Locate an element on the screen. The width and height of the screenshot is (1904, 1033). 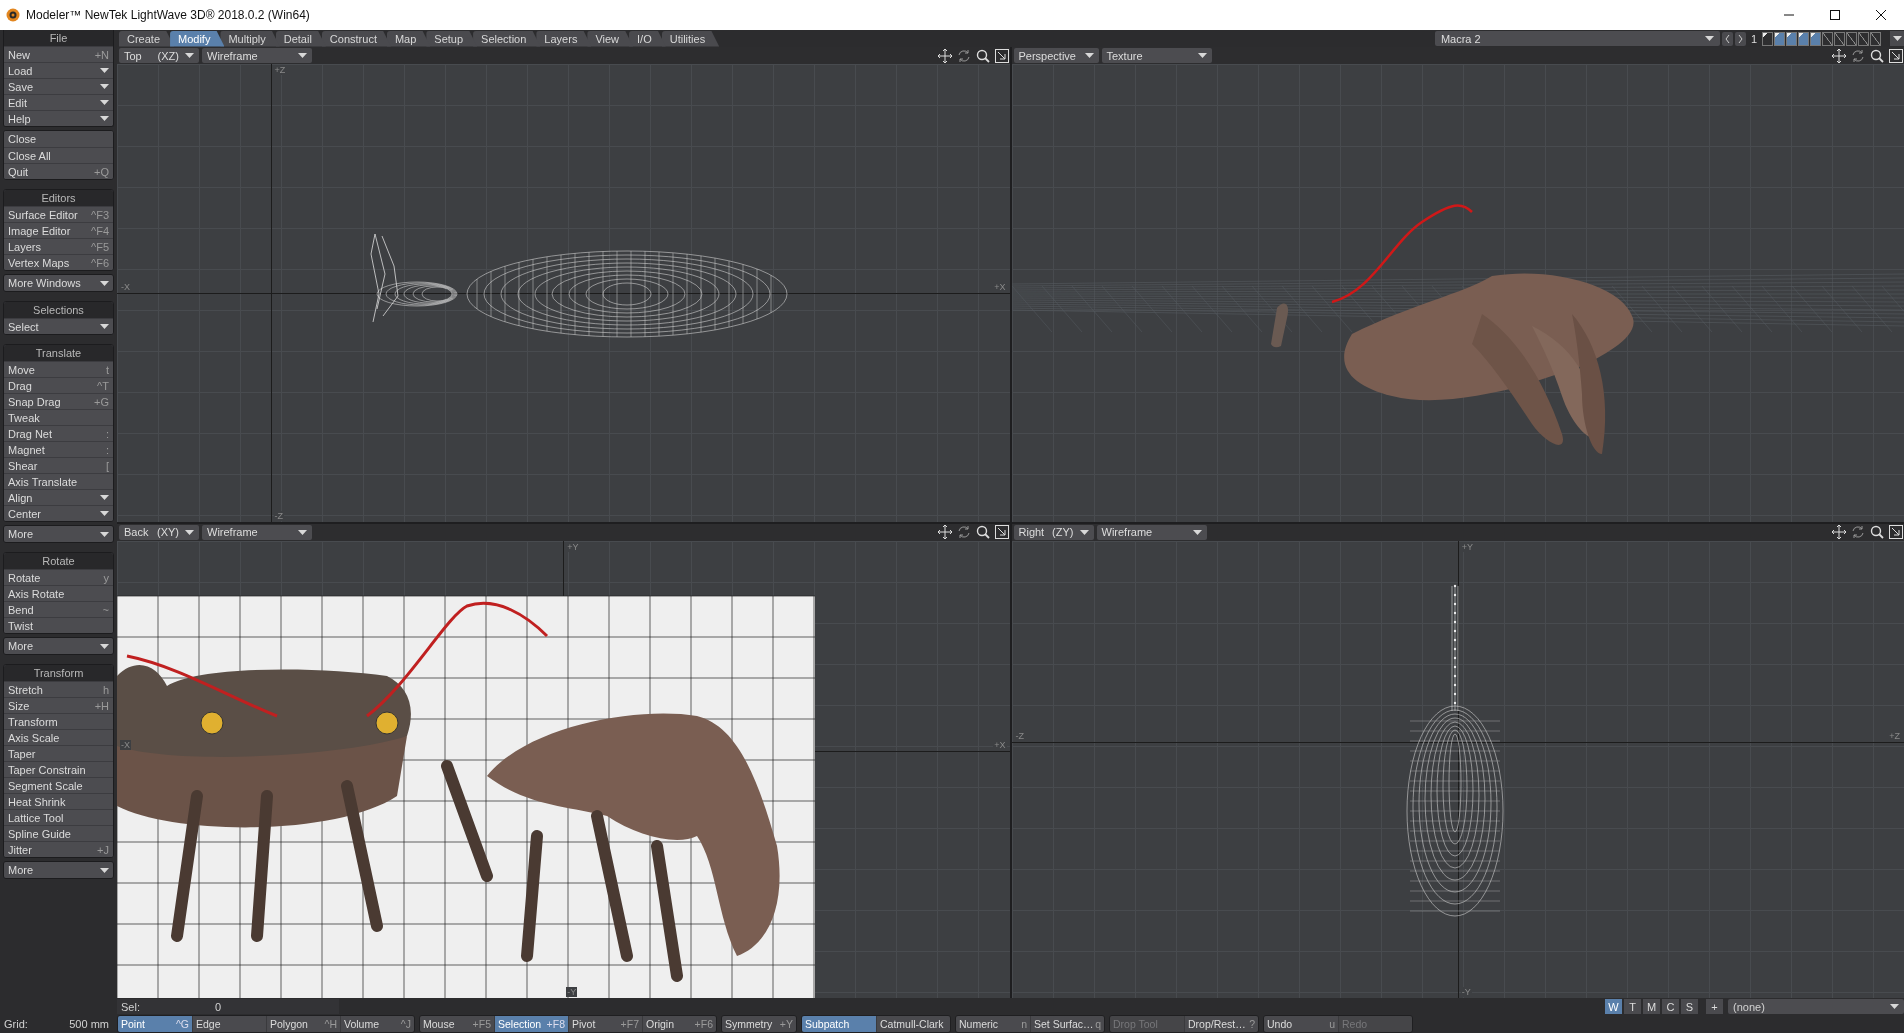
tool-button: Save is located at coordinates (58, 86).